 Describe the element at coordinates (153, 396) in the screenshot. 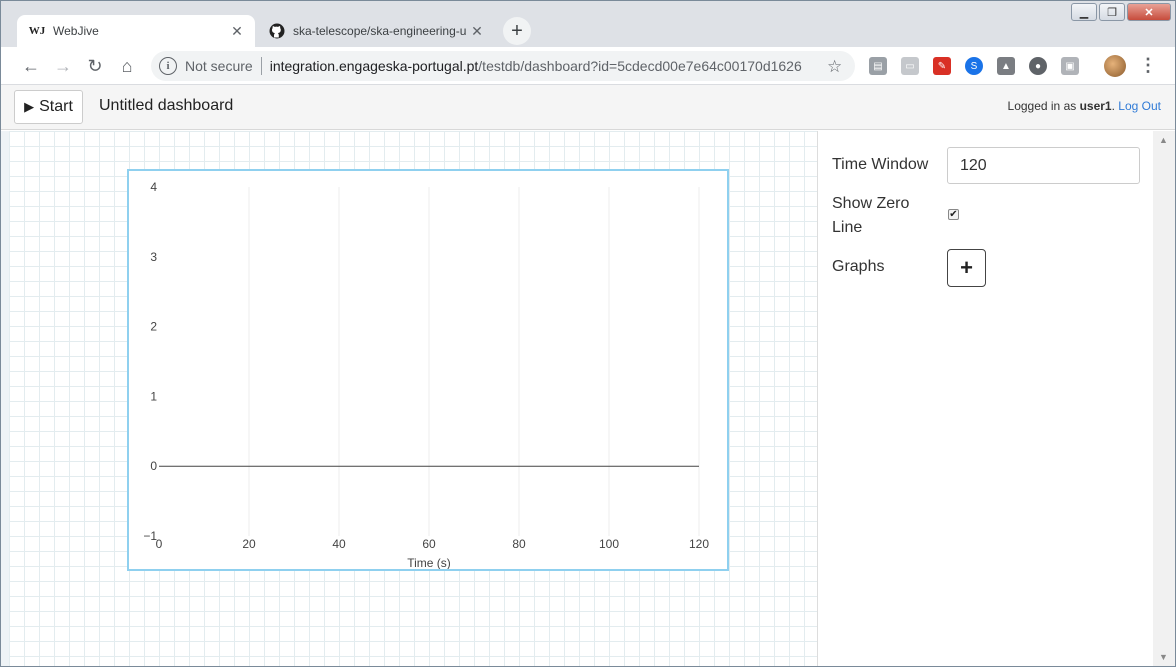

I see `y-tick-label: 1` at that location.